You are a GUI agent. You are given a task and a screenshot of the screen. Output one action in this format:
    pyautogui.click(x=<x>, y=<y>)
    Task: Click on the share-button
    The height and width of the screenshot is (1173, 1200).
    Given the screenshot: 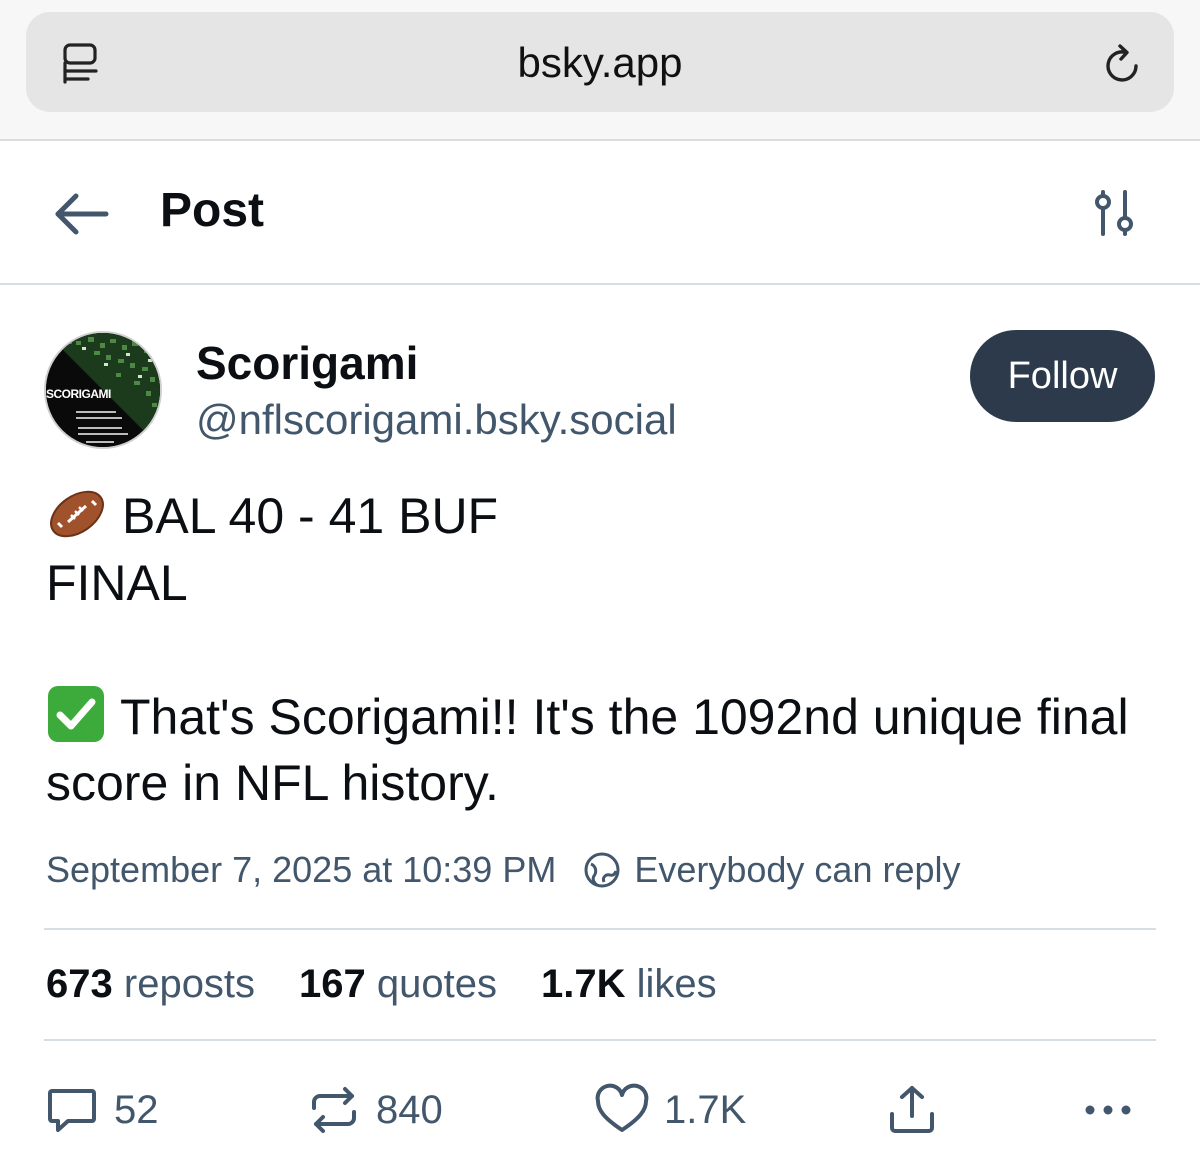 What is the action you would take?
    pyautogui.click(x=919, y=1110)
    